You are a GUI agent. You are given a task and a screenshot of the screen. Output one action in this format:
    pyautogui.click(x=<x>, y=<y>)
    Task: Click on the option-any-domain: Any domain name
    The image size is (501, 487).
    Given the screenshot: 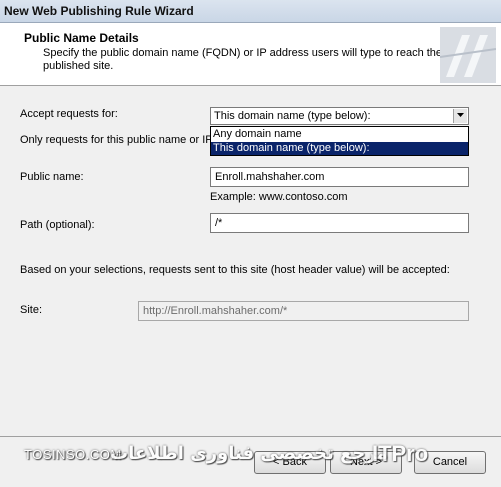 What is the action you would take?
    pyautogui.click(x=339, y=134)
    